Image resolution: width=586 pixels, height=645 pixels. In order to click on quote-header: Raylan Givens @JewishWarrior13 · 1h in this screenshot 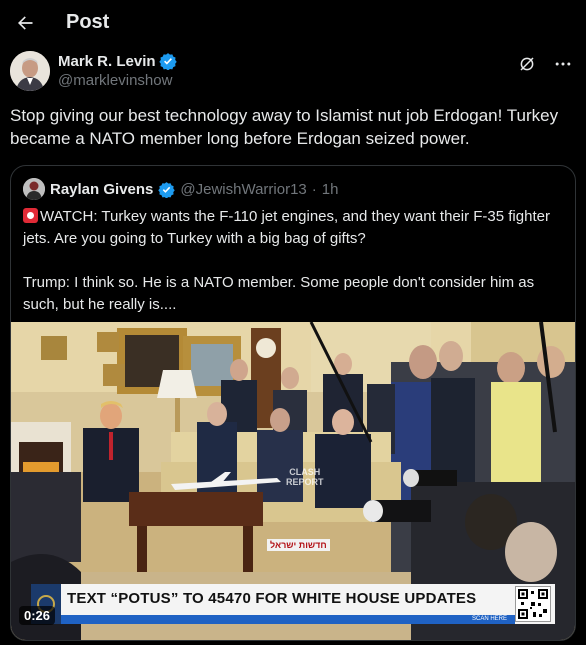, I will do `click(181, 189)`.